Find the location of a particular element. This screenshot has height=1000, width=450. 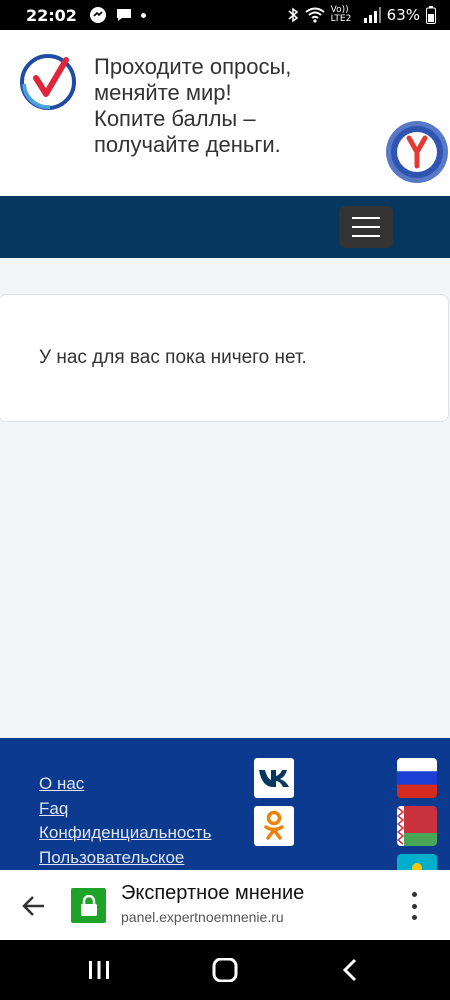

top-navbar is located at coordinates (225, 227).